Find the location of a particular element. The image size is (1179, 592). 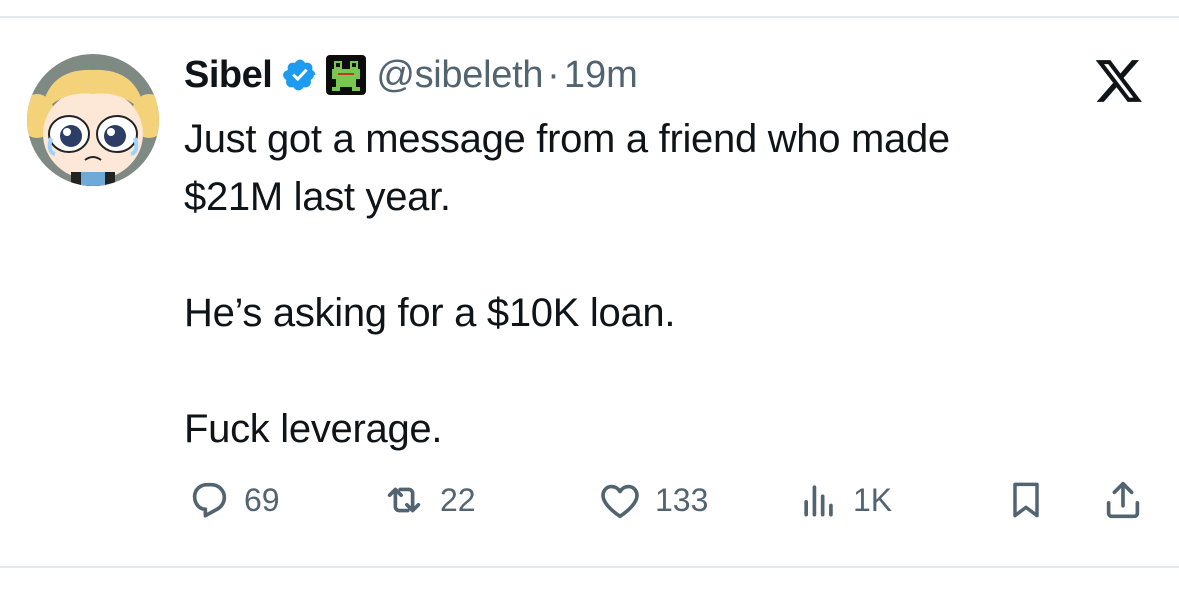

top-divider is located at coordinates (589, 17).